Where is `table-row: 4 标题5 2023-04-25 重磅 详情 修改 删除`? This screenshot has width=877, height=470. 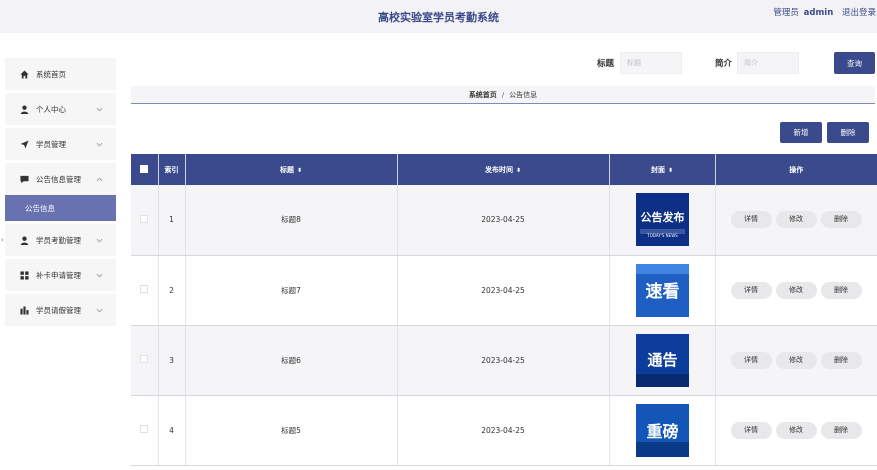
table-row: 4 标题5 2023-04-25 重磅 详情 修改 删除 is located at coordinates (504, 430).